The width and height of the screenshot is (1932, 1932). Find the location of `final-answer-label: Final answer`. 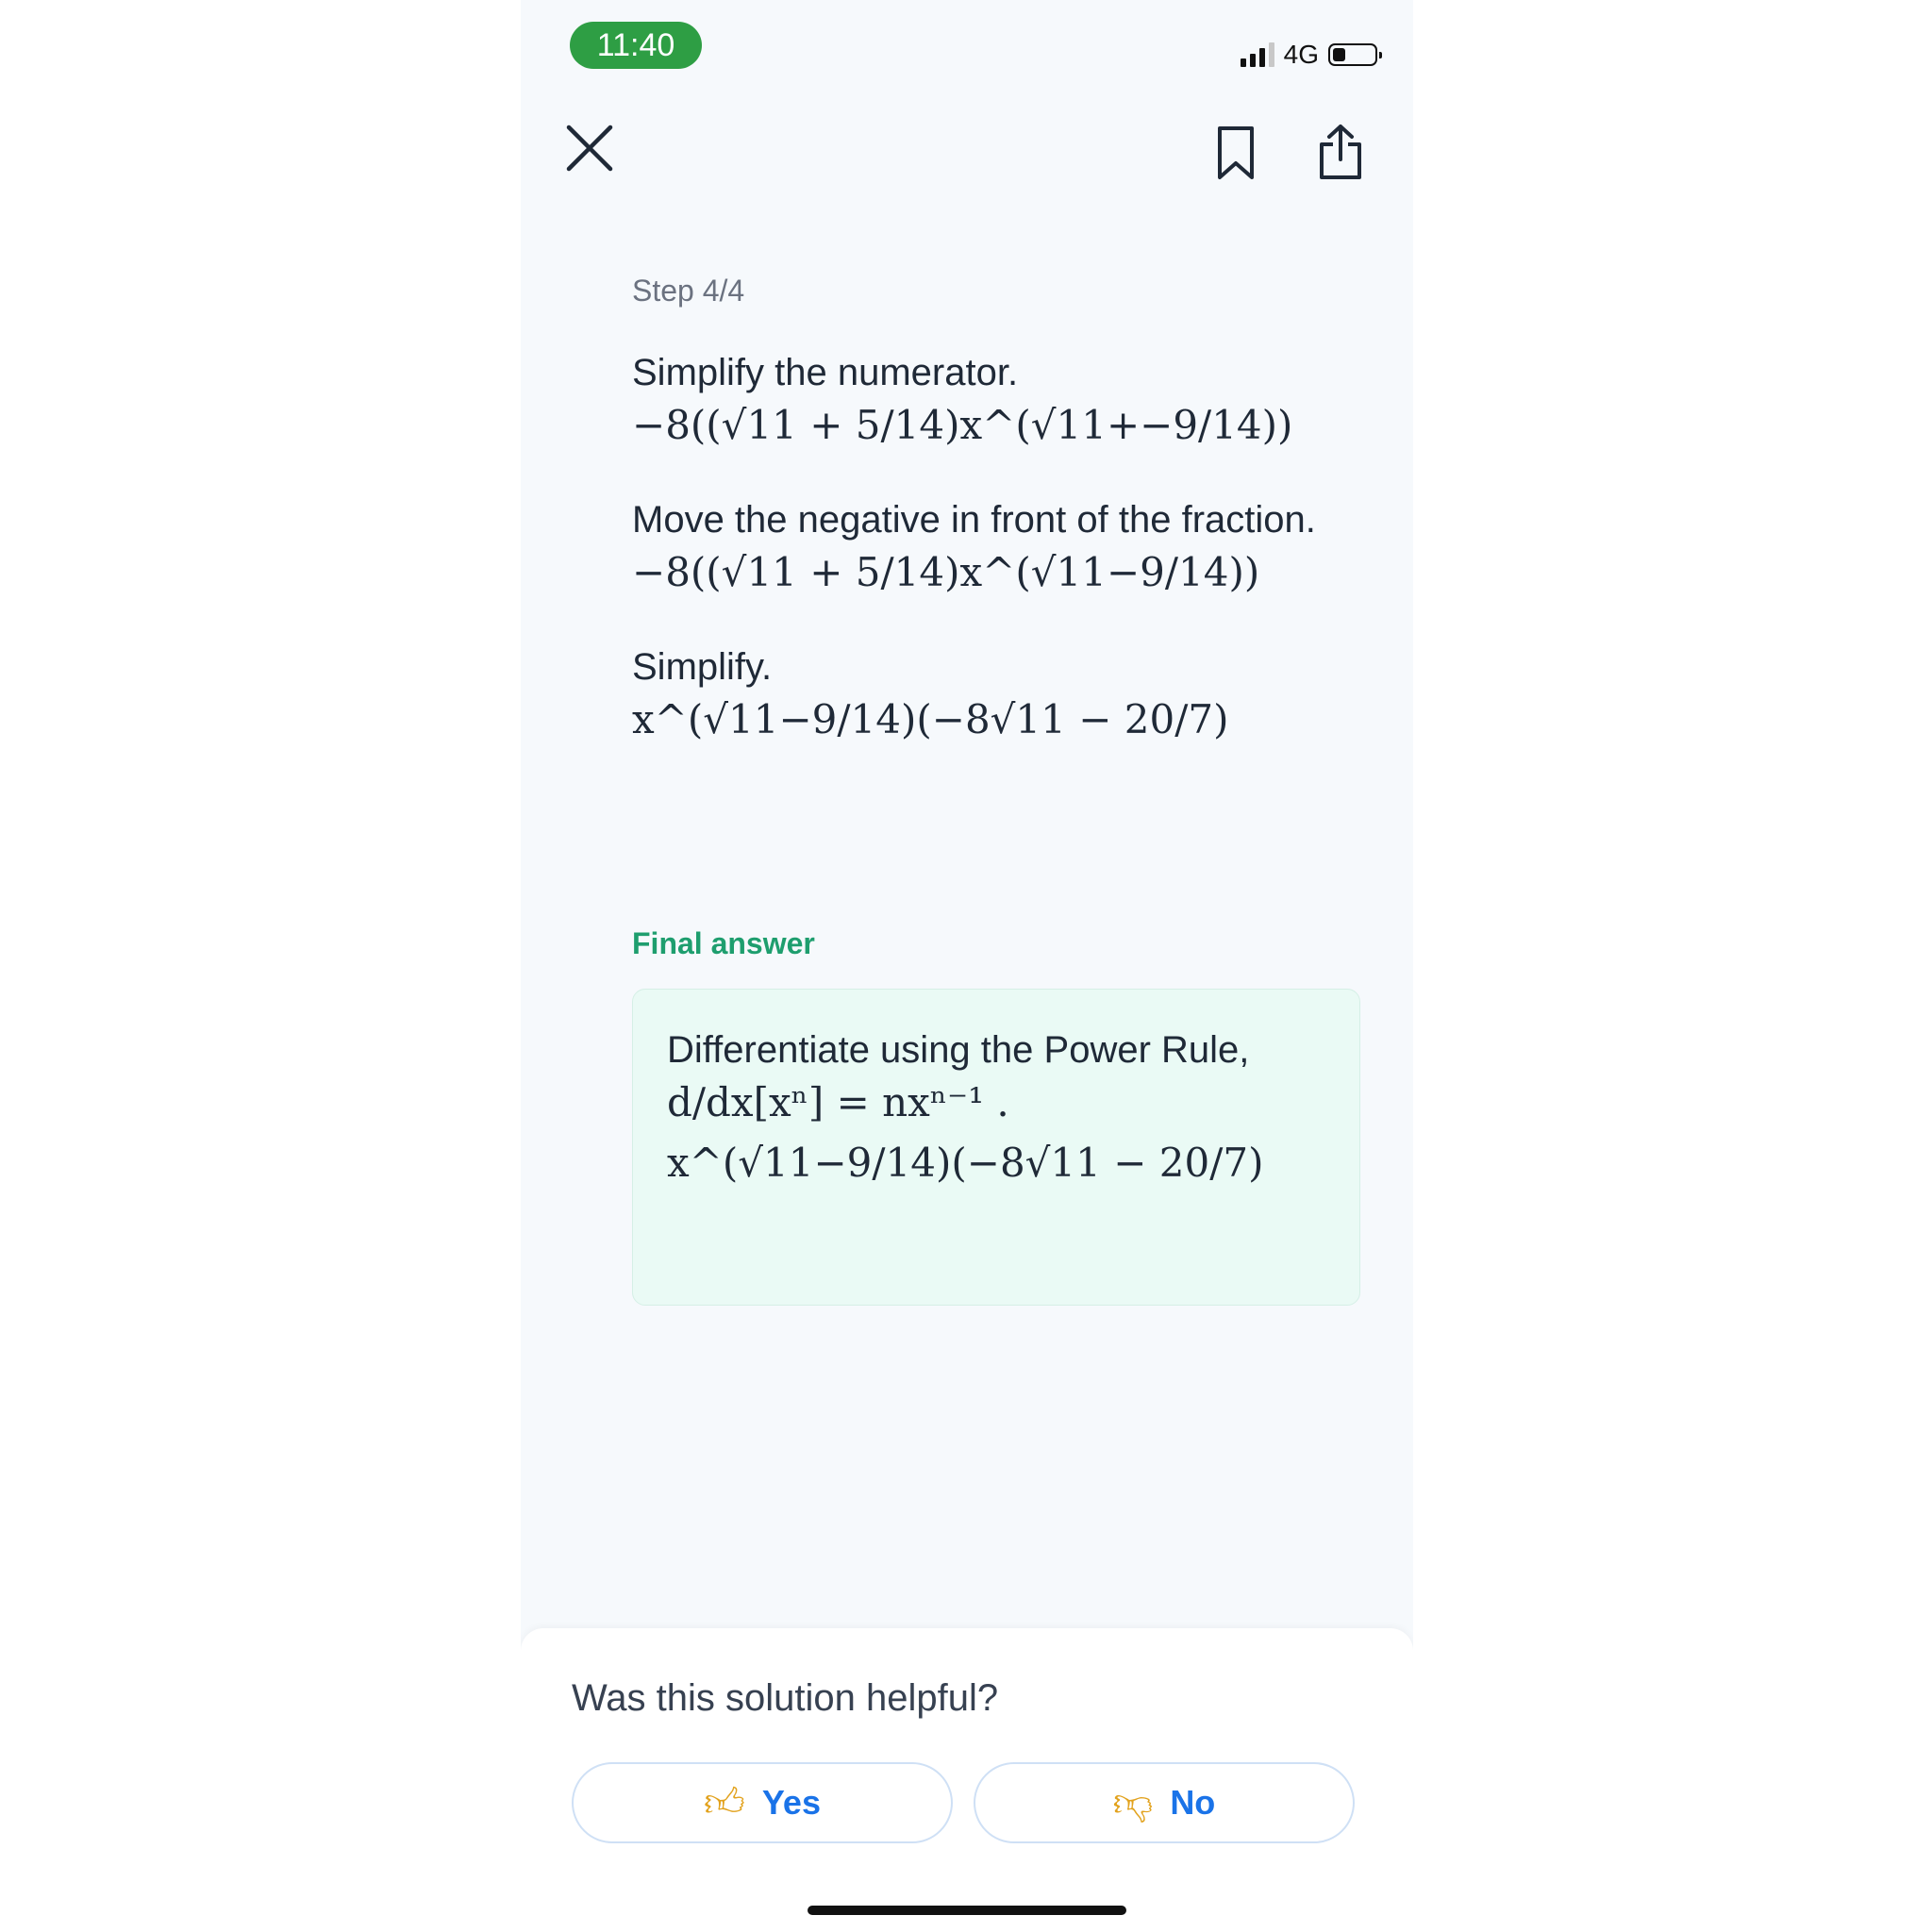

final-answer-label: Final answer is located at coordinates (724, 943).